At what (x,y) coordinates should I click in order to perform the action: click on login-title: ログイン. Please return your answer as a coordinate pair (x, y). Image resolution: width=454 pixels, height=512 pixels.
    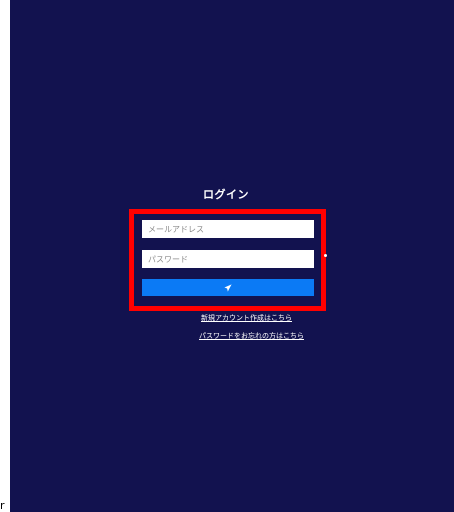
    Looking at the image, I should click on (226, 194).